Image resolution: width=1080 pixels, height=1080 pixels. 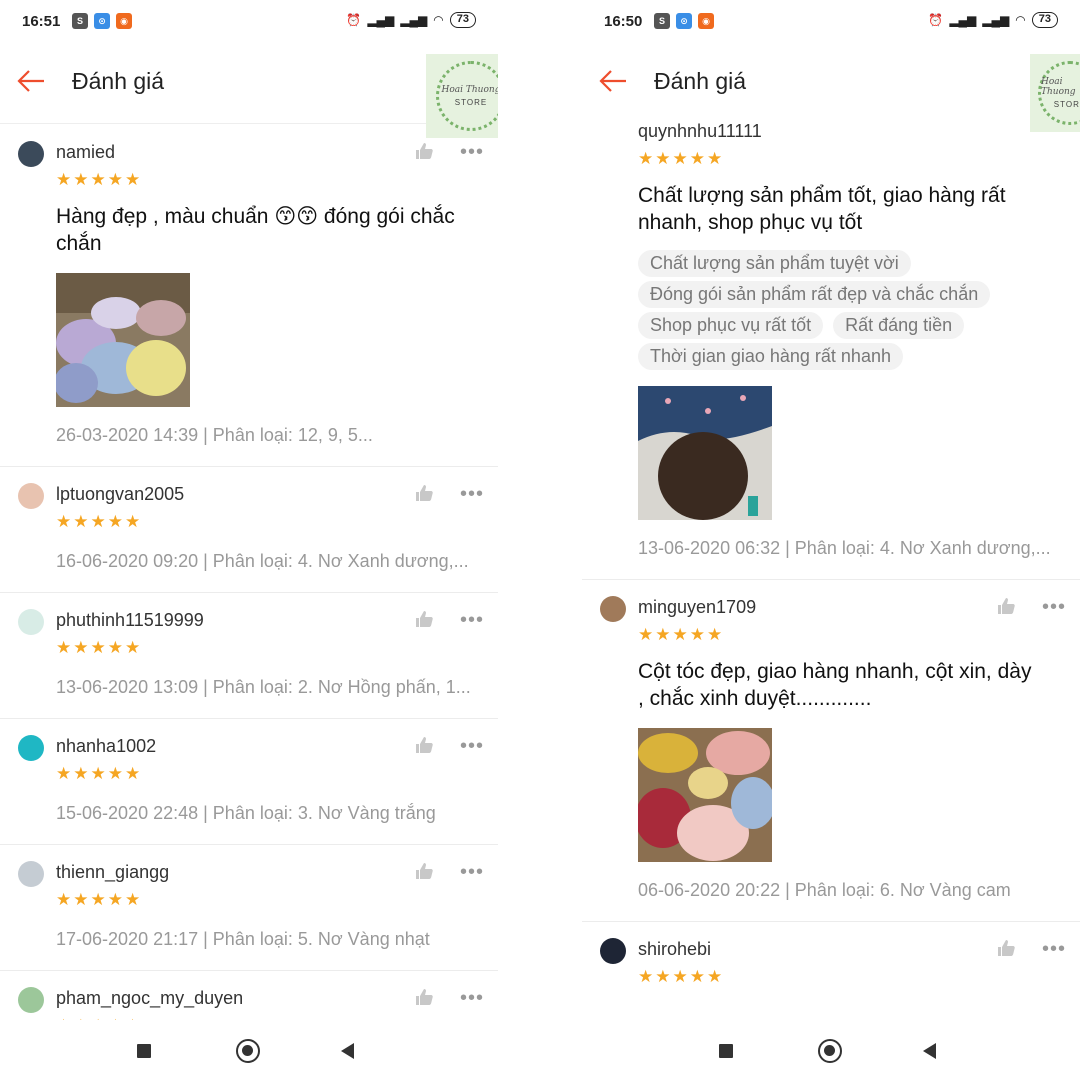 I want to click on review-tag: Thời gian giao hàng rất nhanh, so click(x=770, y=356).